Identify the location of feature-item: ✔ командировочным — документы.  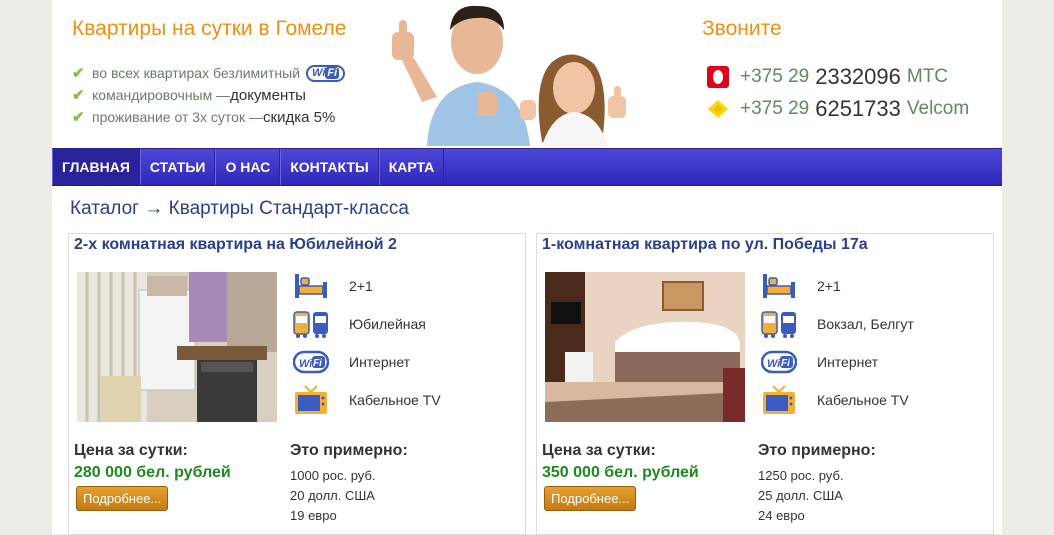
(208, 95).